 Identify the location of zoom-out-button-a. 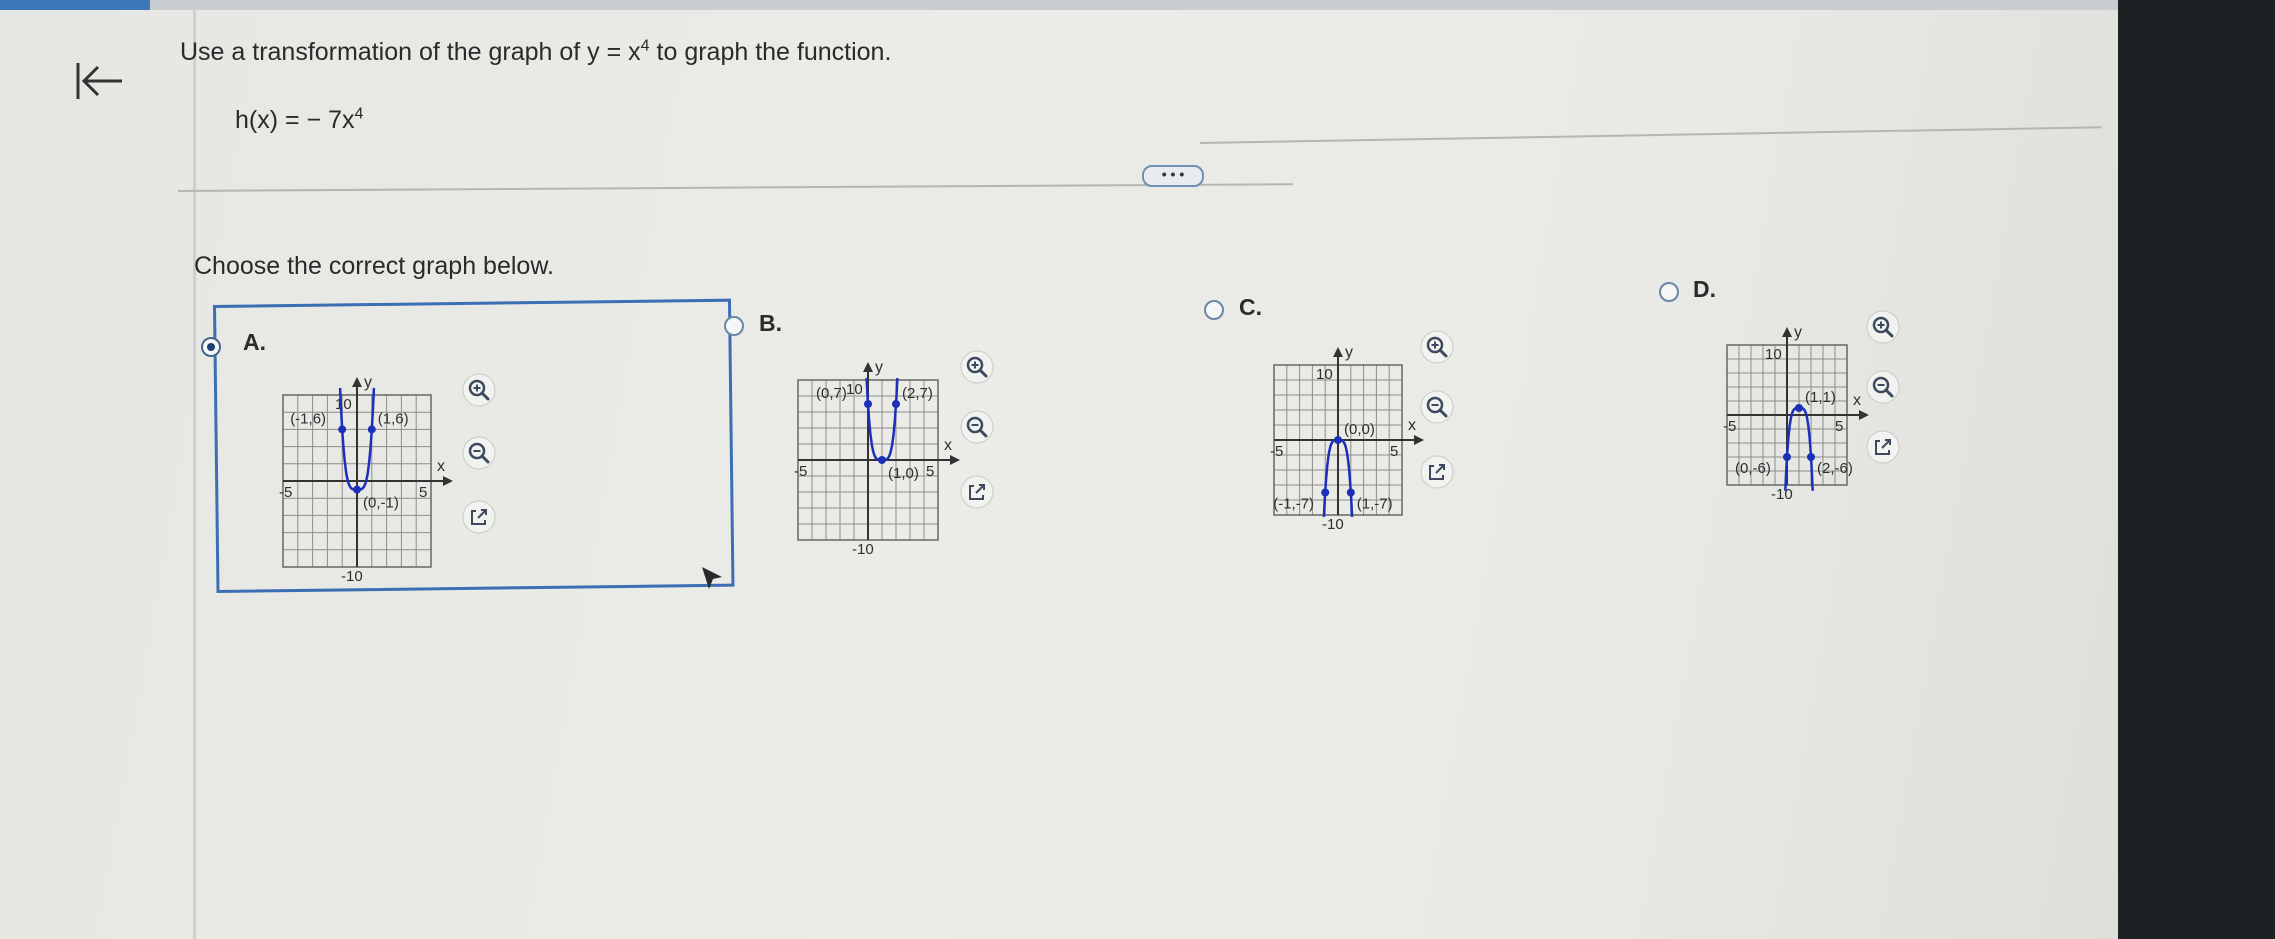
(479, 453).